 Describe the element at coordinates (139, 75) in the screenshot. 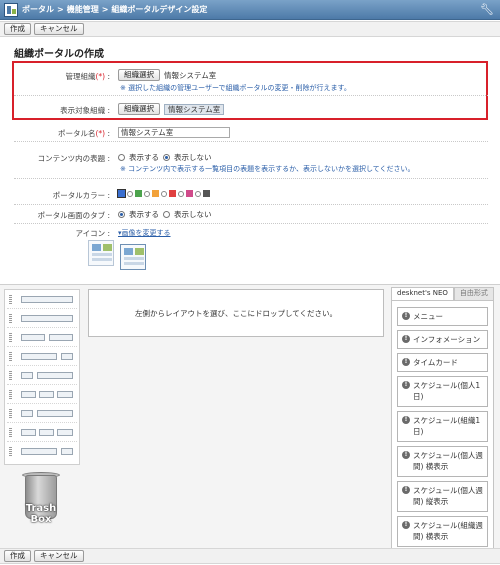

I see `admin-org-select-button: 組織選択` at that location.